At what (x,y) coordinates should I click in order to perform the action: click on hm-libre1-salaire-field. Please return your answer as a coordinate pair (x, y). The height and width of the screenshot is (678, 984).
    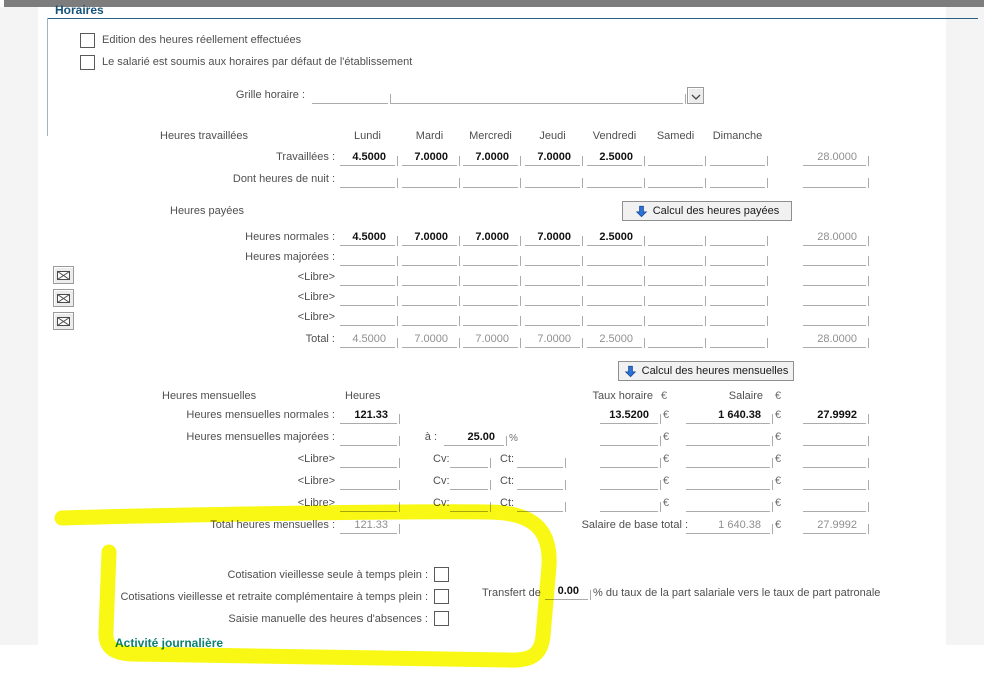
    Looking at the image, I should click on (729, 460).